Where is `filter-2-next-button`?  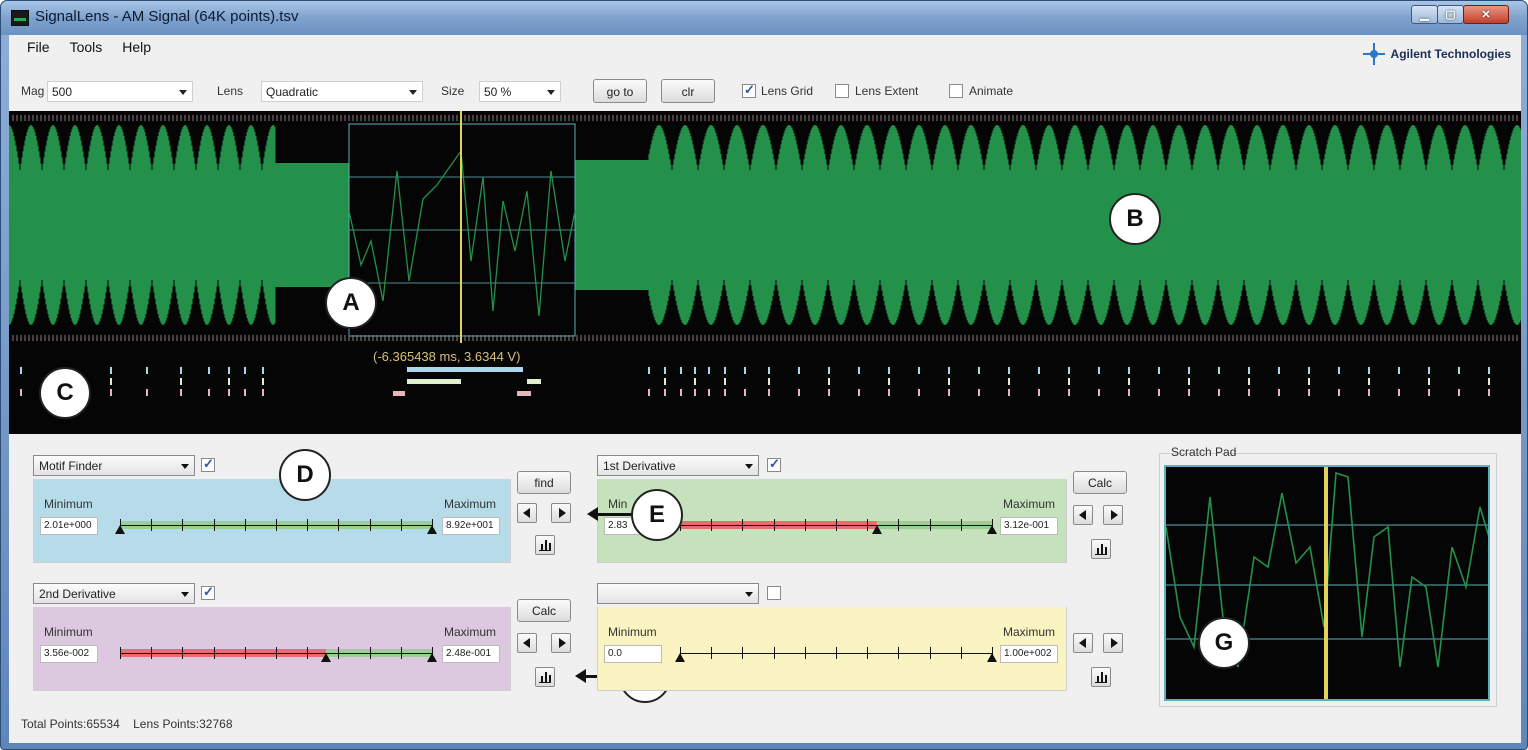 filter-2-next-button is located at coordinates (1113, 515).